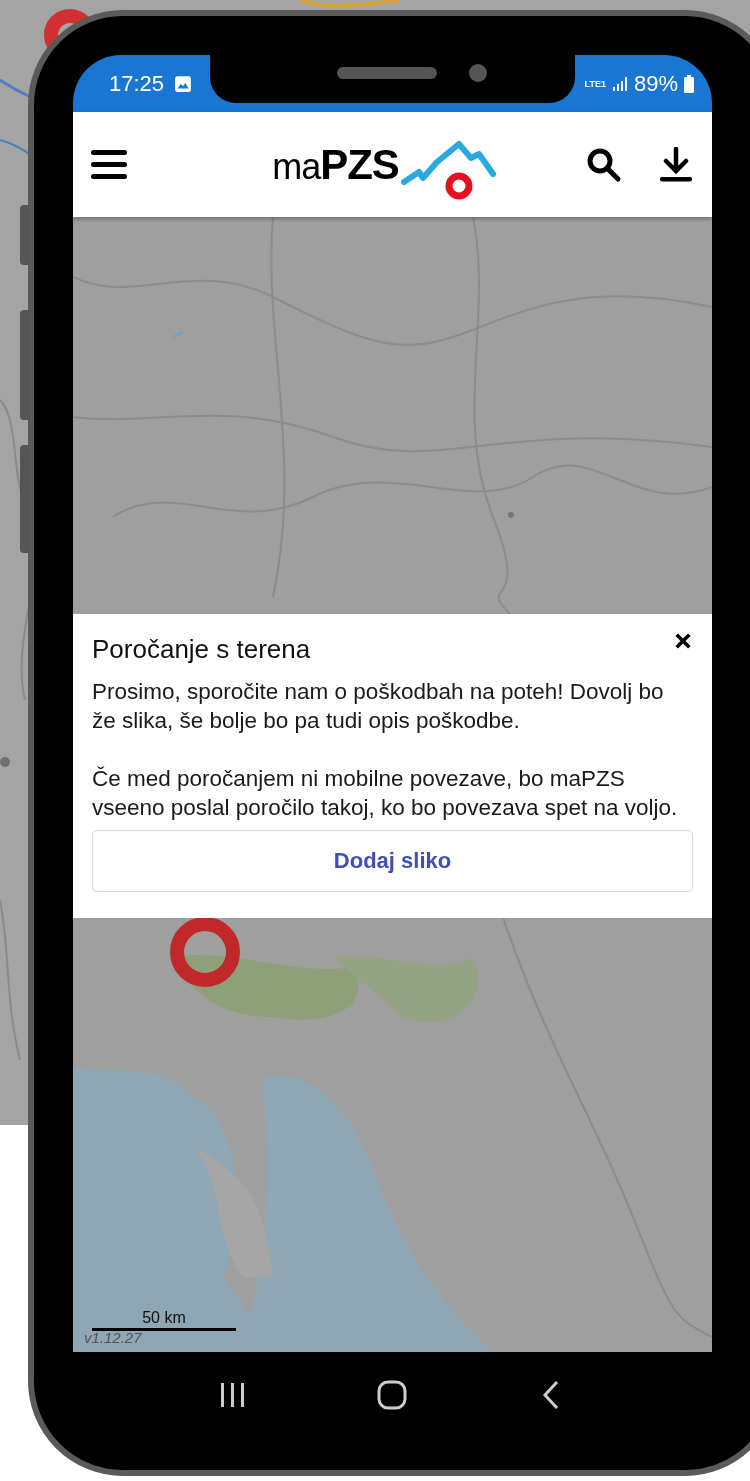  What do you see at coordinates (378, 706) in the screenshot?
I see `dialog-text: Prosimo, sporočite nam o poškodbah na poteh! Dovolj bo že slika, še bolje bo pa tudi opis poškodbe.` at bounding box center [378, 706].